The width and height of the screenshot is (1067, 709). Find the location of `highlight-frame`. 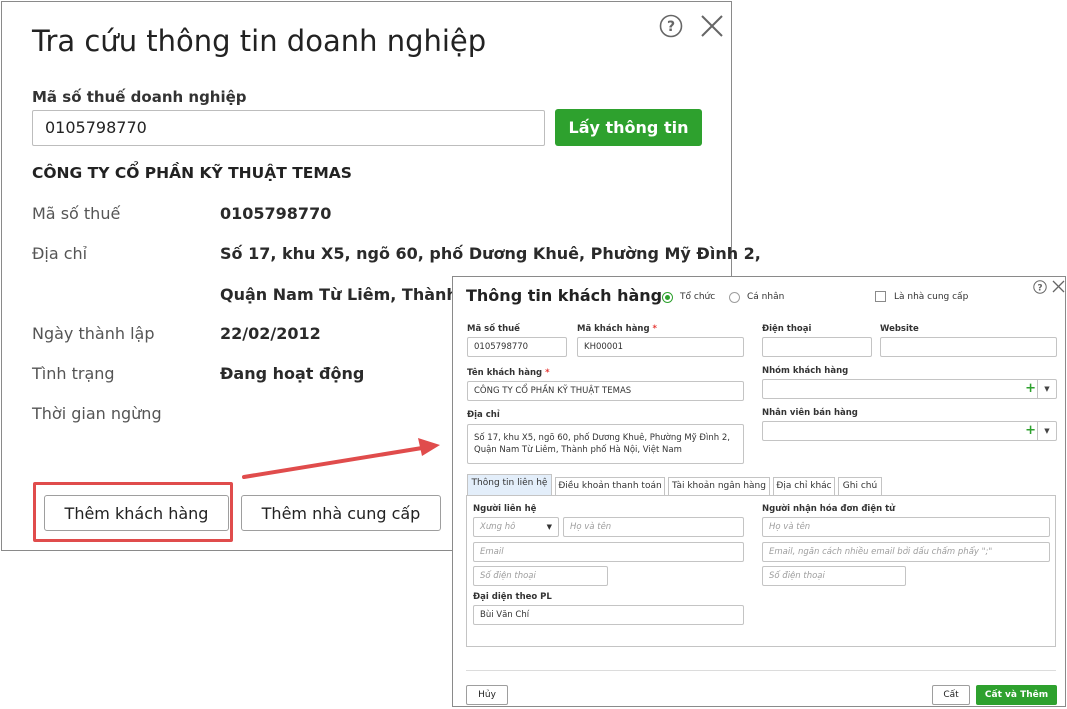

highlight-frame is located at coordinates (133, 512).